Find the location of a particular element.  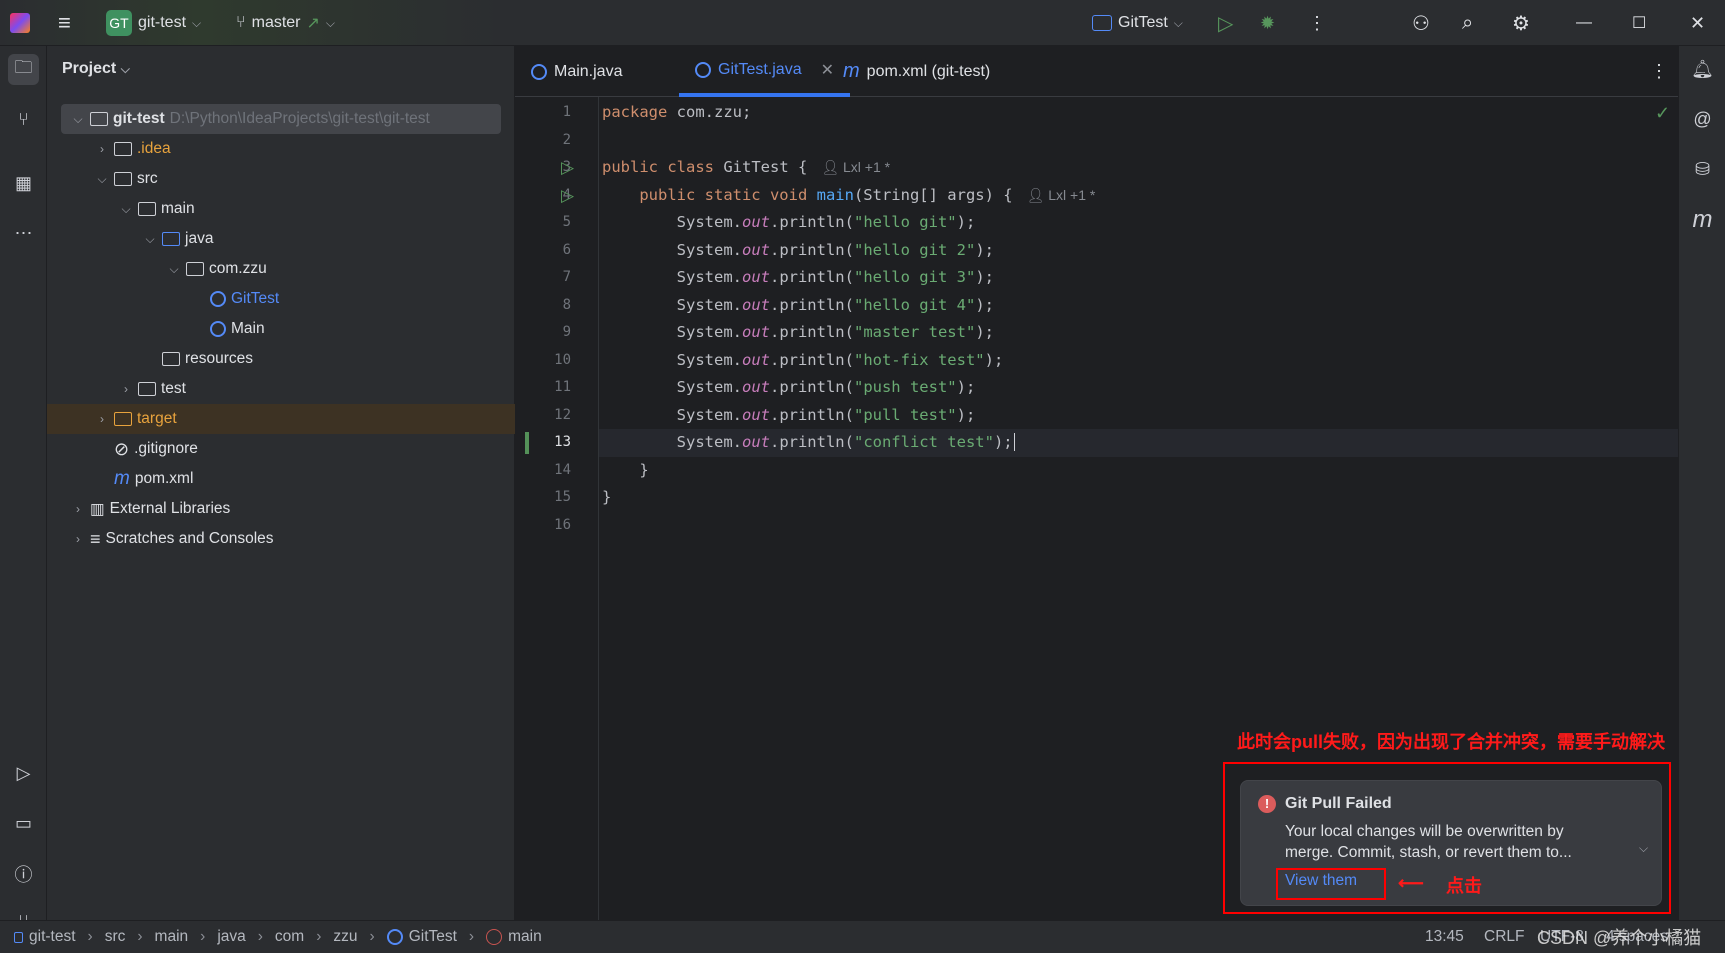

tree-item: › target is located at coordinates (281, 419).